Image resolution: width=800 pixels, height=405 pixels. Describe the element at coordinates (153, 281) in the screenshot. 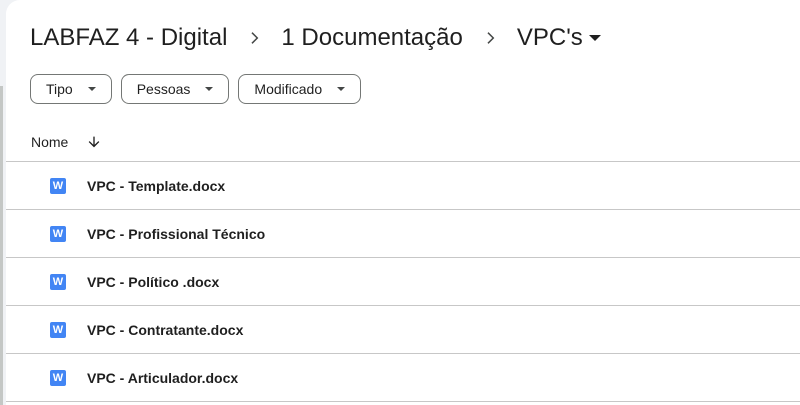

I see `file-name: VPC - Político .docx` at that location.